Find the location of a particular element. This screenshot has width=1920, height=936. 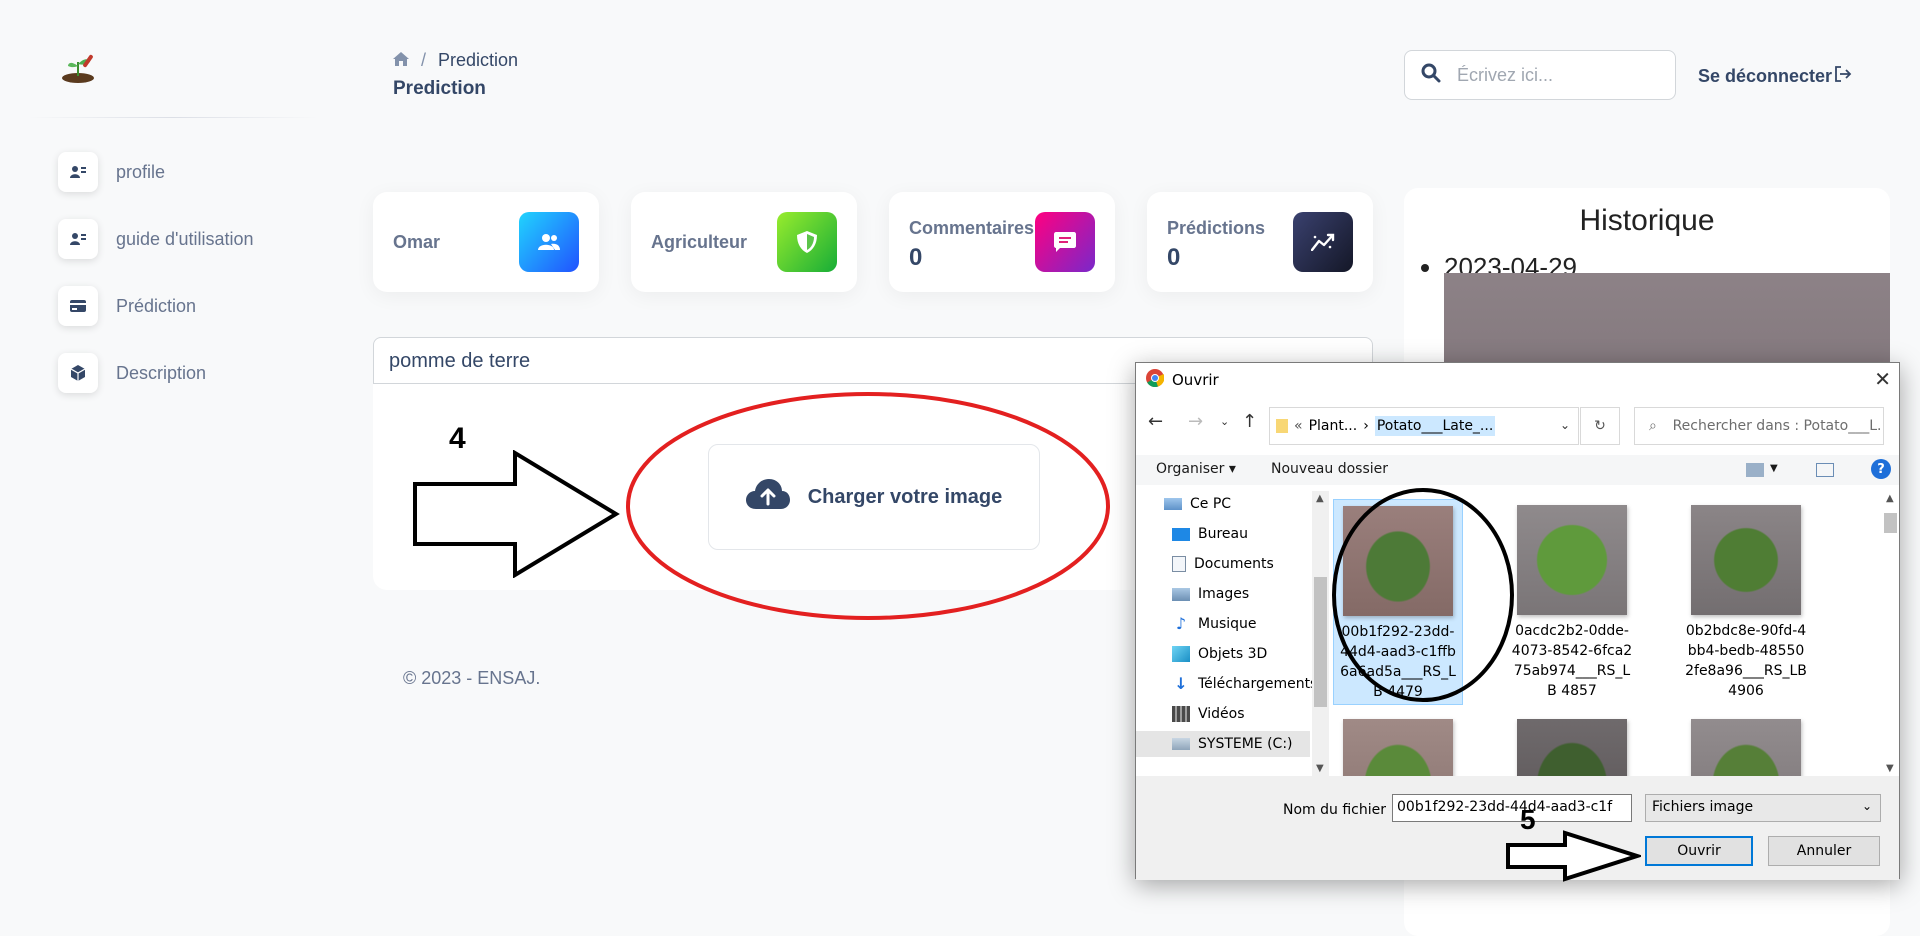

tree-item-this-pc: Ce PC is located at coordinates (1197, 504).